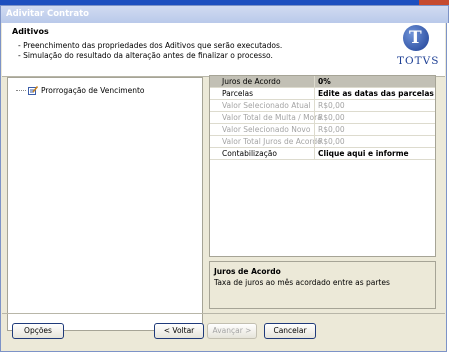  I want to click on totvs-logo: T TOTVS, so click(417, 49).